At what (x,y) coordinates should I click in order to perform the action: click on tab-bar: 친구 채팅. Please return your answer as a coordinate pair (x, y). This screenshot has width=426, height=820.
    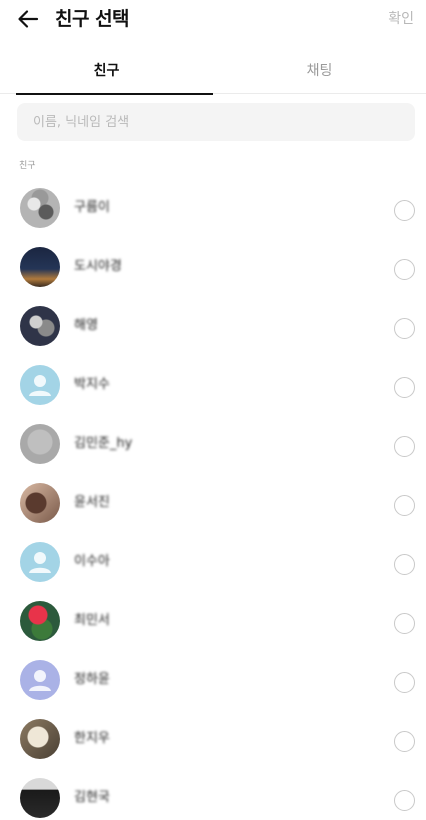
    Looking at the image, I should click on (213, 75).